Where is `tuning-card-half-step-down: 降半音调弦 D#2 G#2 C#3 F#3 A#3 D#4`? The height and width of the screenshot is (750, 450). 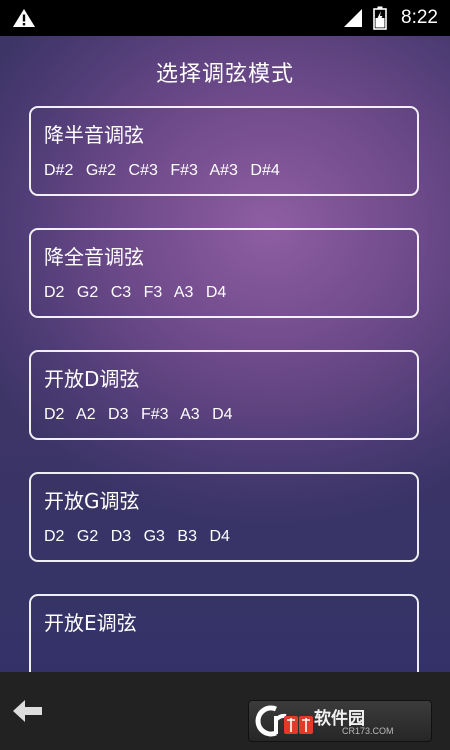
tuning-card-half-step-down: 降半音调弦 D#2 G#2 C#3 F#3 A#3 D#4 is located at coordinates (224, 151).